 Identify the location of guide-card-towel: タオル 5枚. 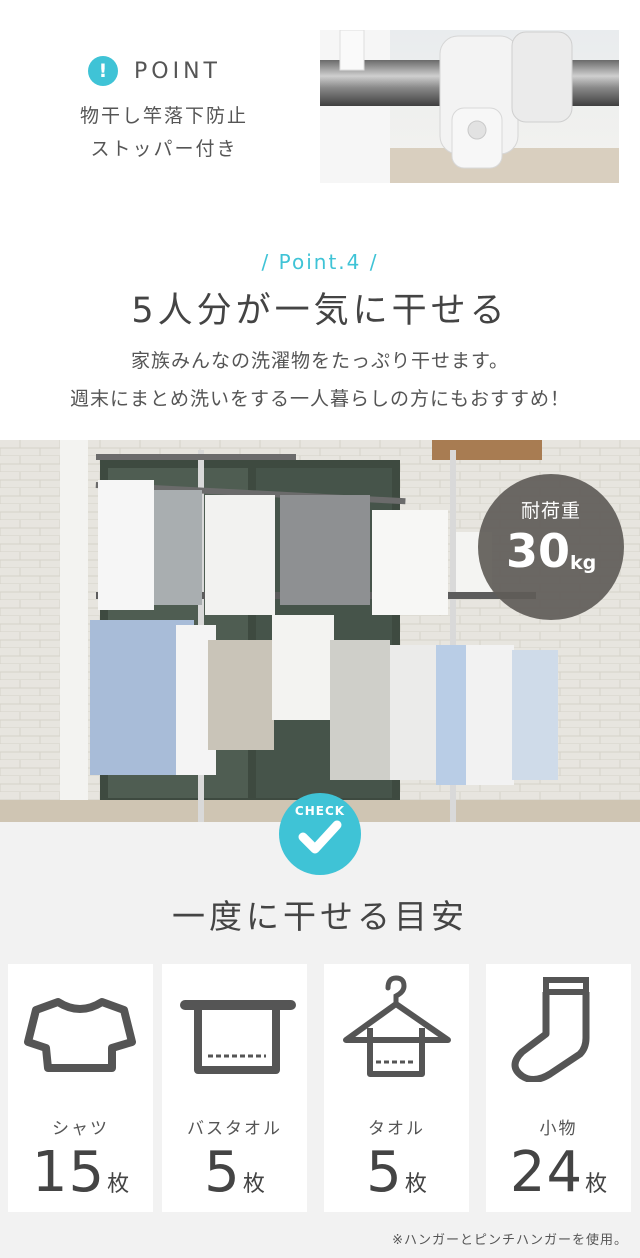
(396, 1088).